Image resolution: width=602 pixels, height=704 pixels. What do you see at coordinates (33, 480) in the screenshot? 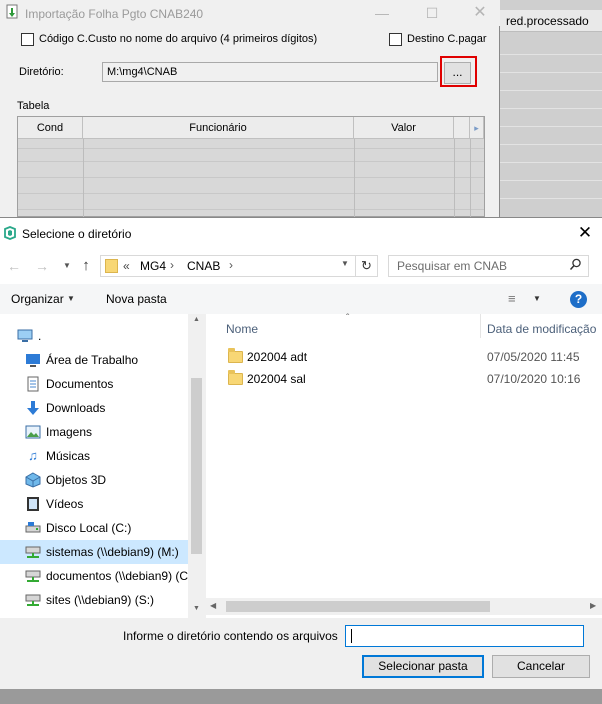
I see `objects3d-icon` at bounding box center [33, 480].